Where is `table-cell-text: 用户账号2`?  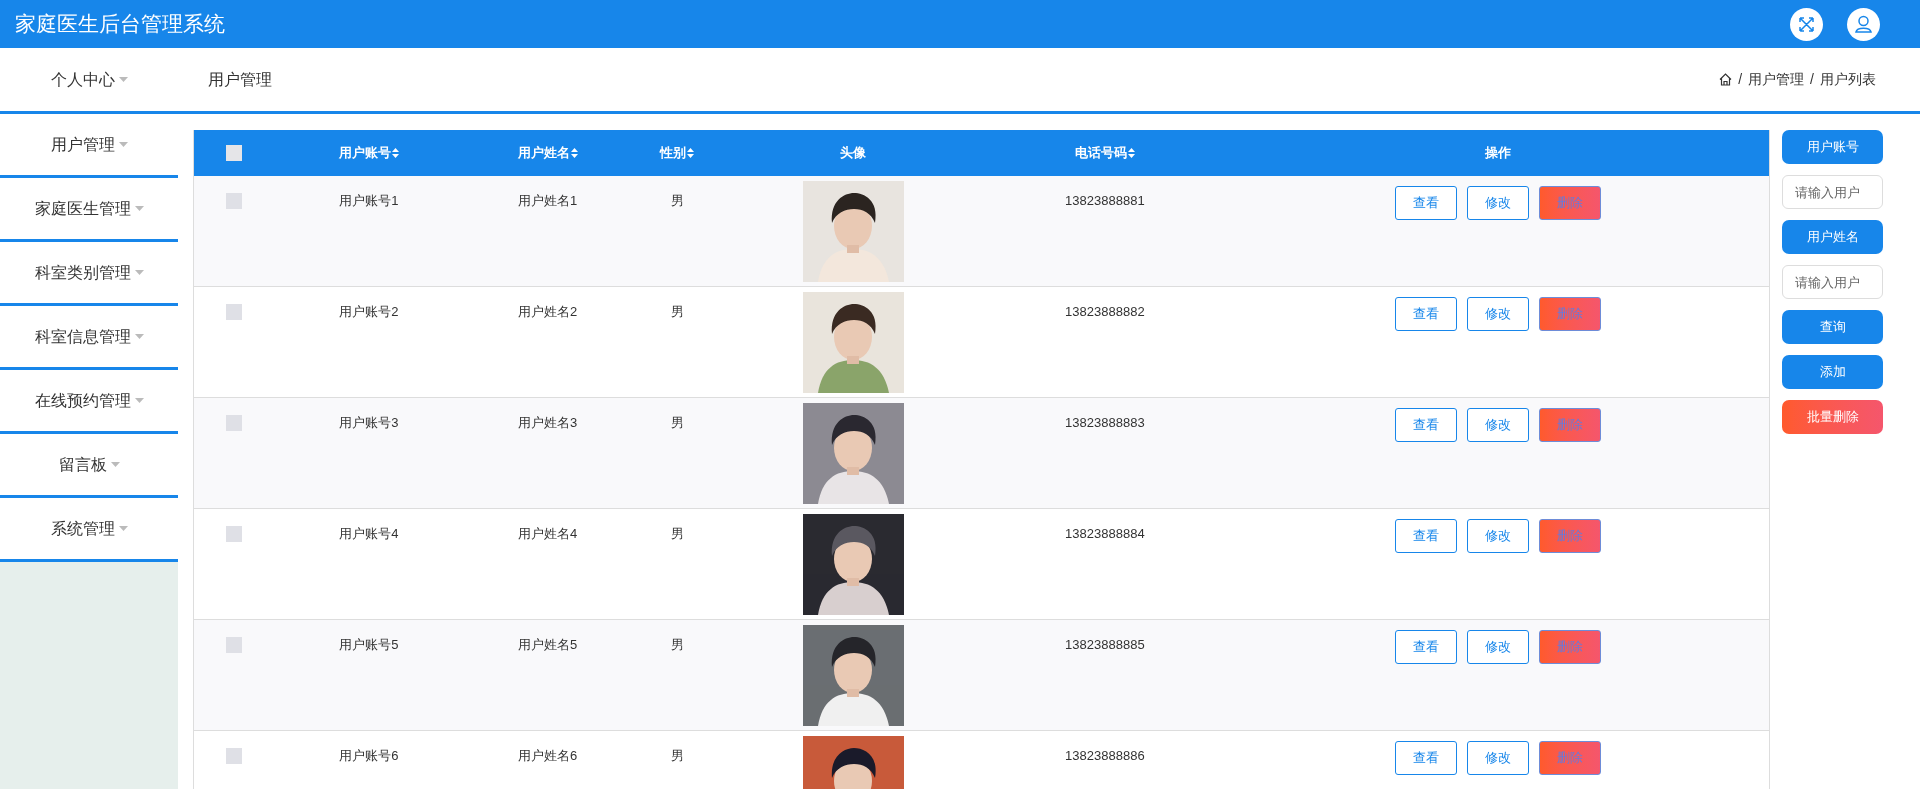
table-cell-text: 用户账号2 is located at coordinates (369, 312).